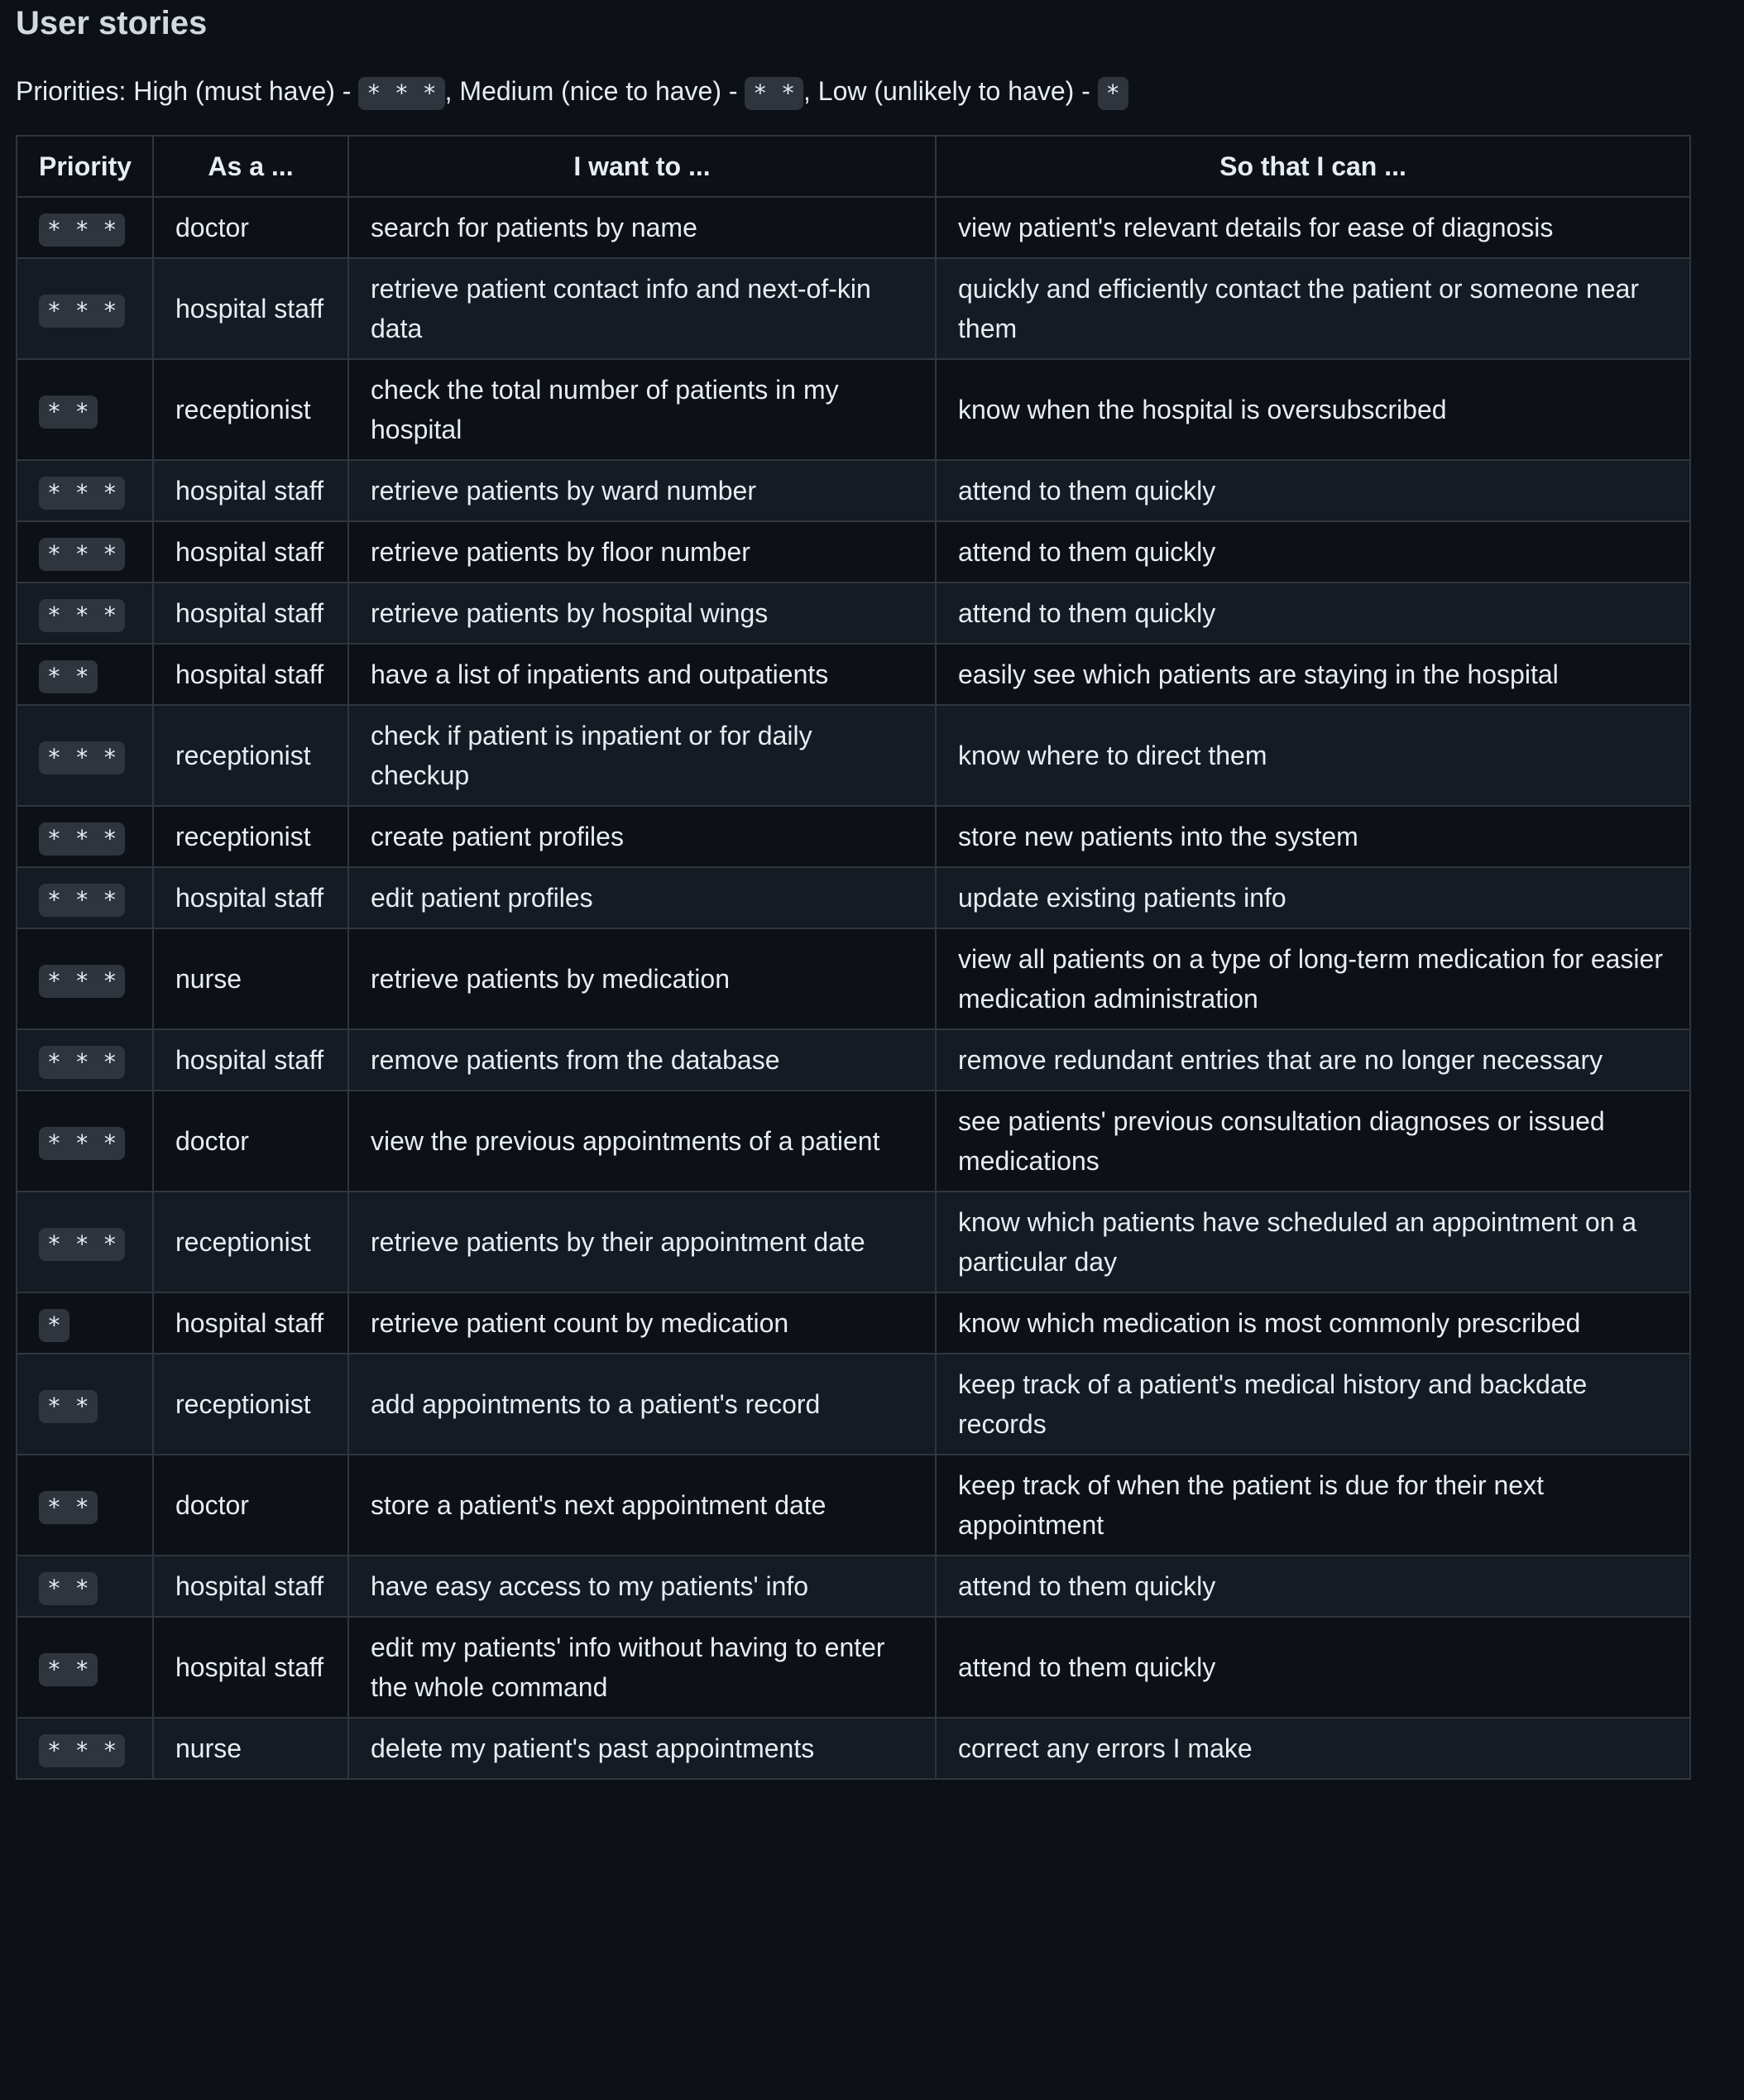 The width and height of the screenshot is (1744, 2100). I want to click on header-priority: Priority, so click(85, 166).